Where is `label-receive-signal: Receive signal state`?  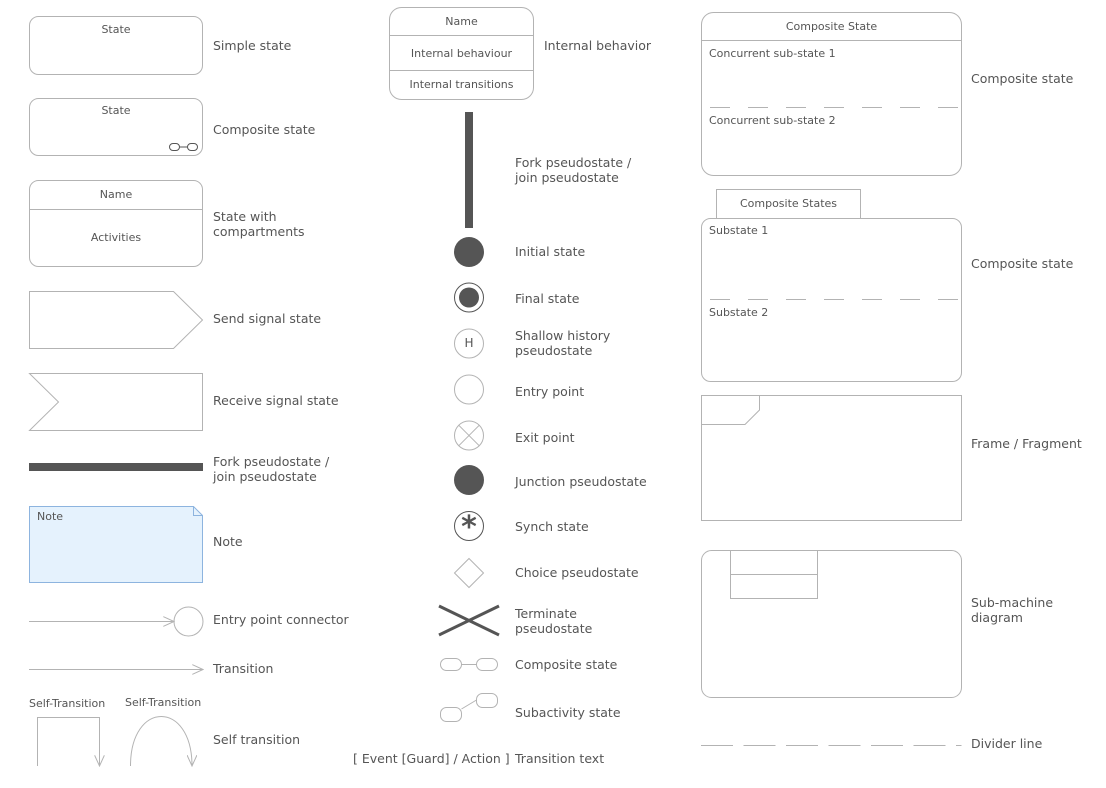 label-receive-signal: Receive signal state is located at coordinates (276, 400).